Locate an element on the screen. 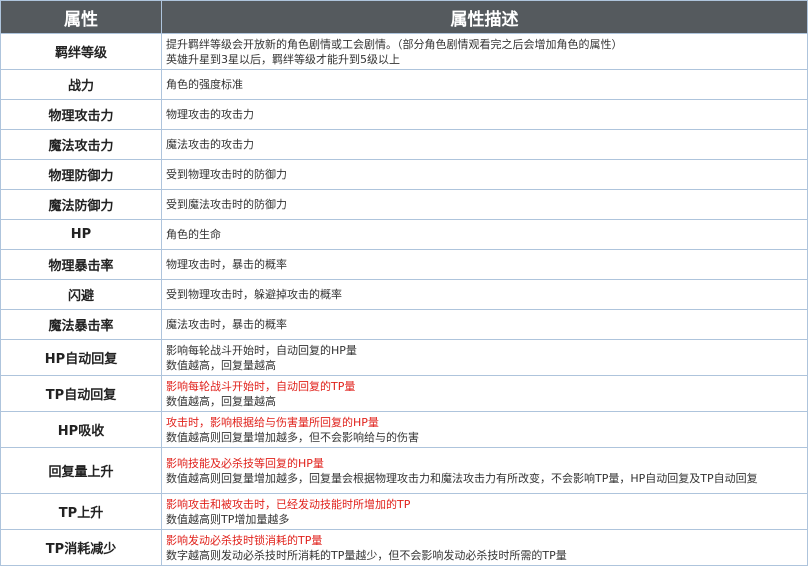 The image size is (808, 571). table-header-row: 属性 属性描述 is located at coordinates (404, 17).